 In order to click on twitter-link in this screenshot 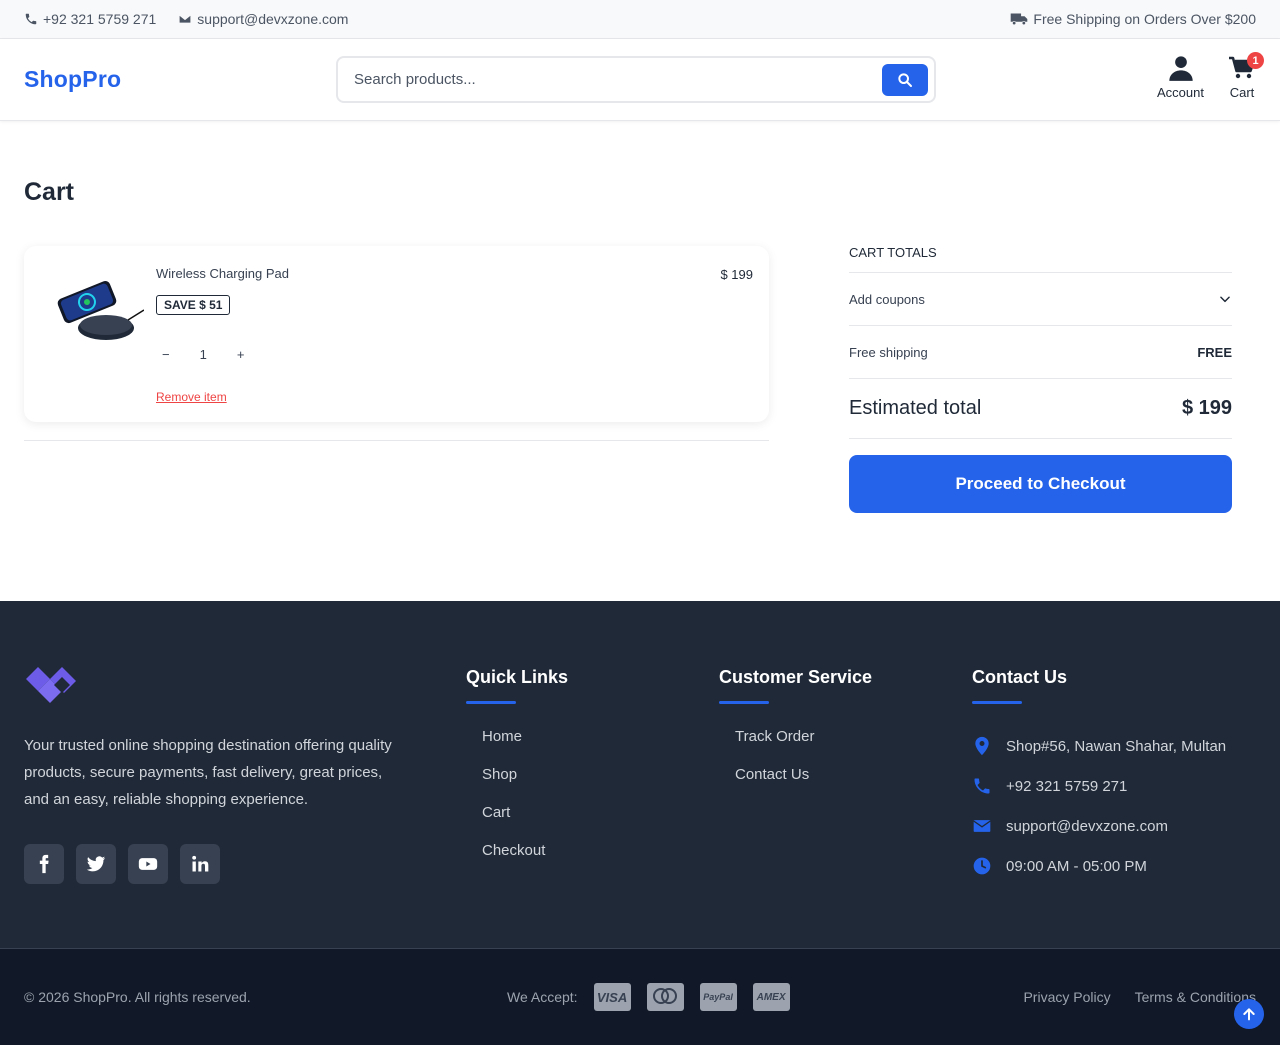, I will do `click(96, 864)`.